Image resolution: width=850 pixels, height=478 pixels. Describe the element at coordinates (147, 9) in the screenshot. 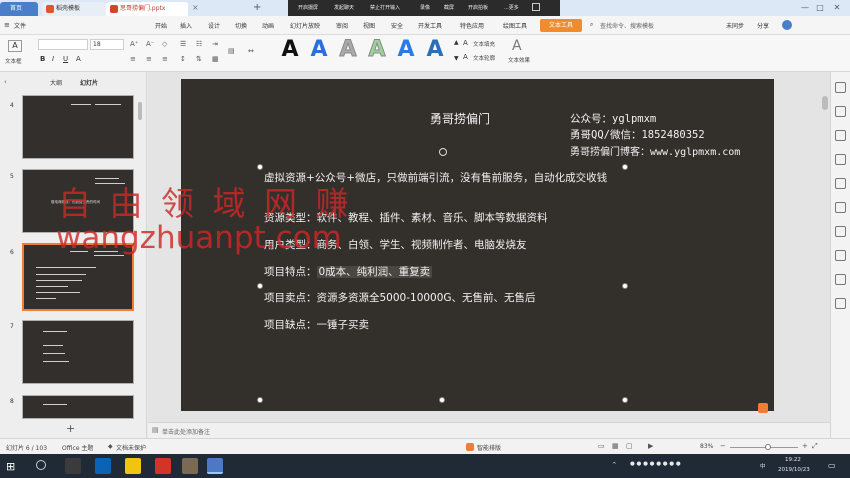

I see `tab-document: 思哥捞偏门.pptx` at that location.